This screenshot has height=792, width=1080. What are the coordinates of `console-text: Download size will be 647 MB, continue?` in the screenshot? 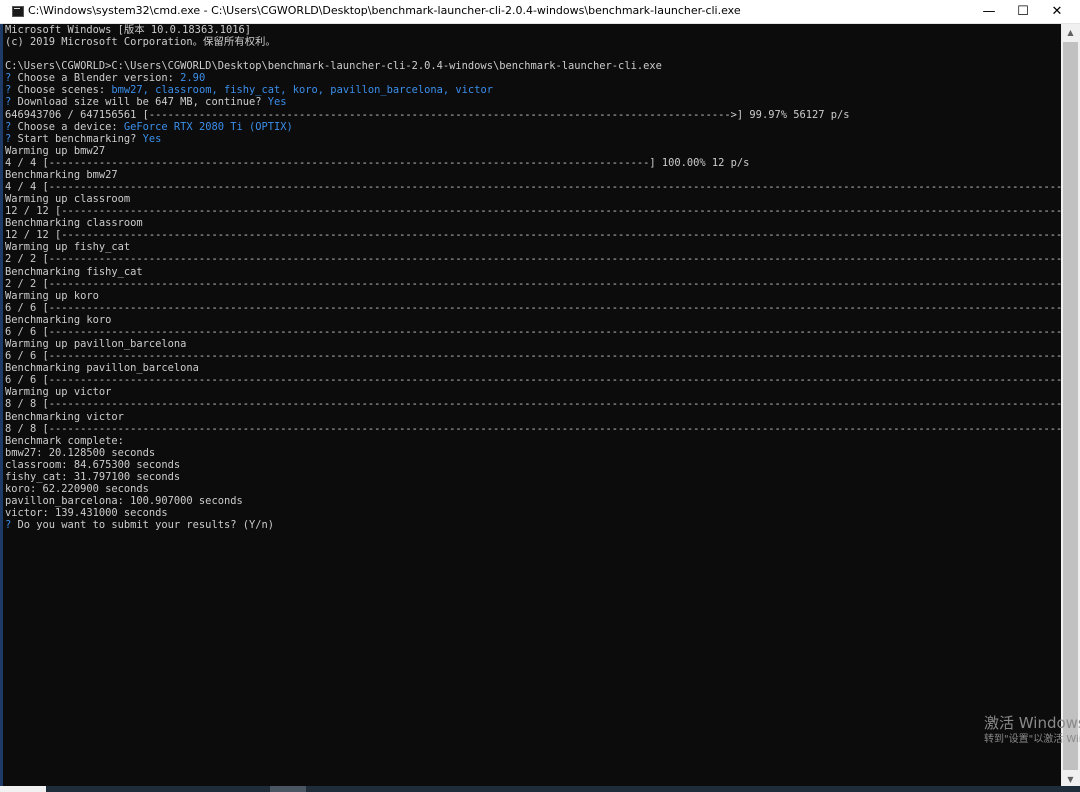 It's located at (142, 102).